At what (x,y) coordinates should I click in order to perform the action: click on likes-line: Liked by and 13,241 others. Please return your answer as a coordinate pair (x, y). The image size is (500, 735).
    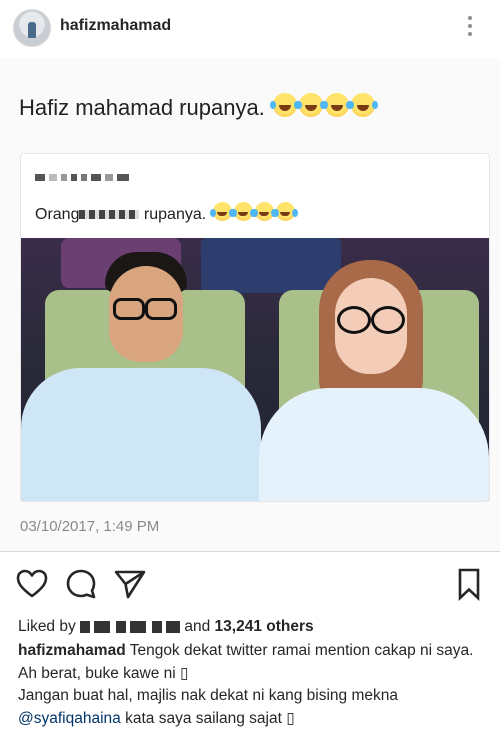
    Looking at the image, I should click on (166, 627).